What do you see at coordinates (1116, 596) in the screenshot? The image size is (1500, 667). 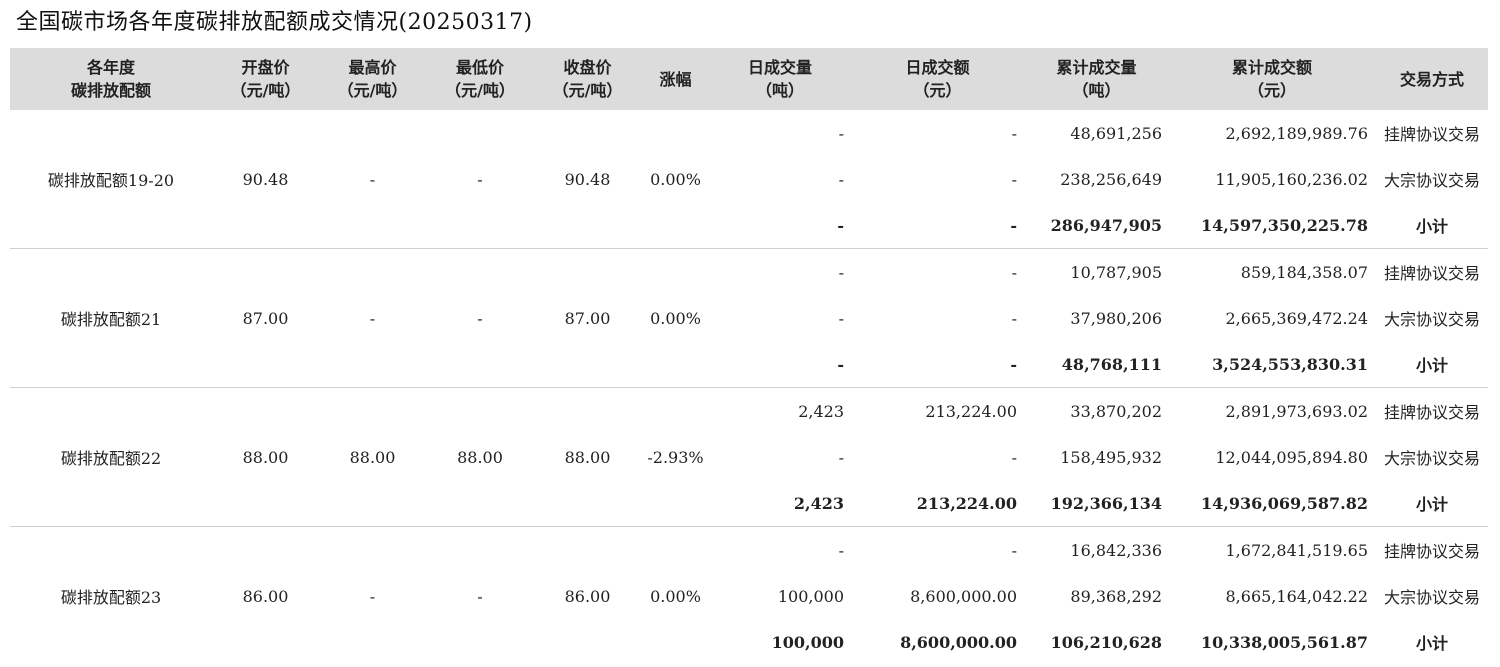 I see `cumulative-volume: 89,368,292` at bounding box center [1116, 596].